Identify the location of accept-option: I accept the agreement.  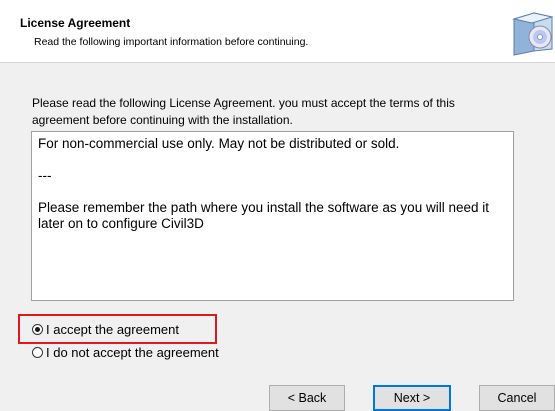
(105, 329).